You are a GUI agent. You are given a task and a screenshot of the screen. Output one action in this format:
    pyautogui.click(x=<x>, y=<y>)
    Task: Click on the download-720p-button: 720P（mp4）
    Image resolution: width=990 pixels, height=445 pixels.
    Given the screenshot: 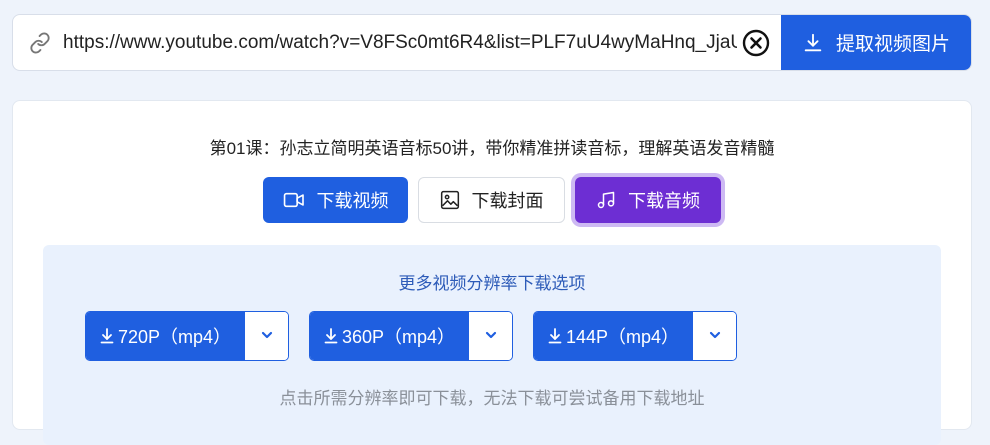 What is the action you would take?
    pyautogui.click(x=165, y=336)
    